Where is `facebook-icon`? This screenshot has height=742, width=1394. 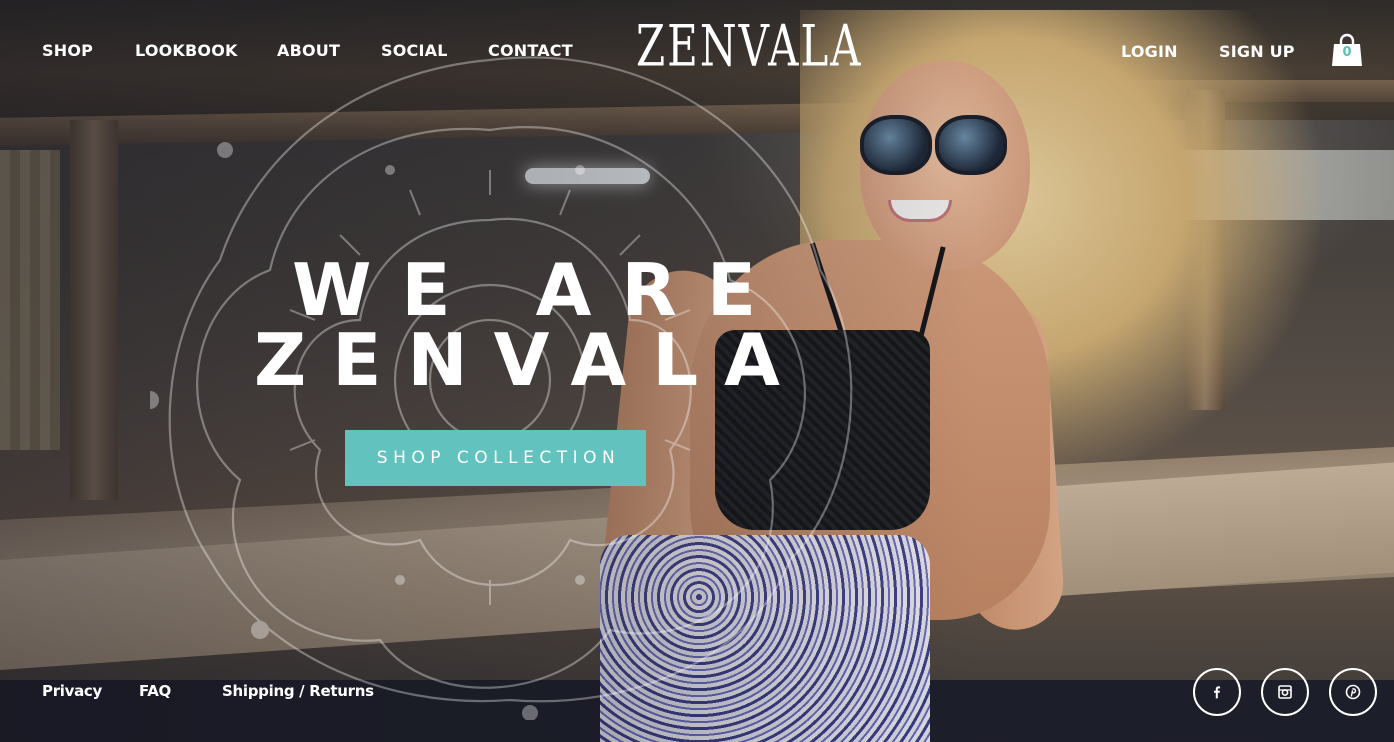
facebook-icon is located at coordinates (1217, 692).